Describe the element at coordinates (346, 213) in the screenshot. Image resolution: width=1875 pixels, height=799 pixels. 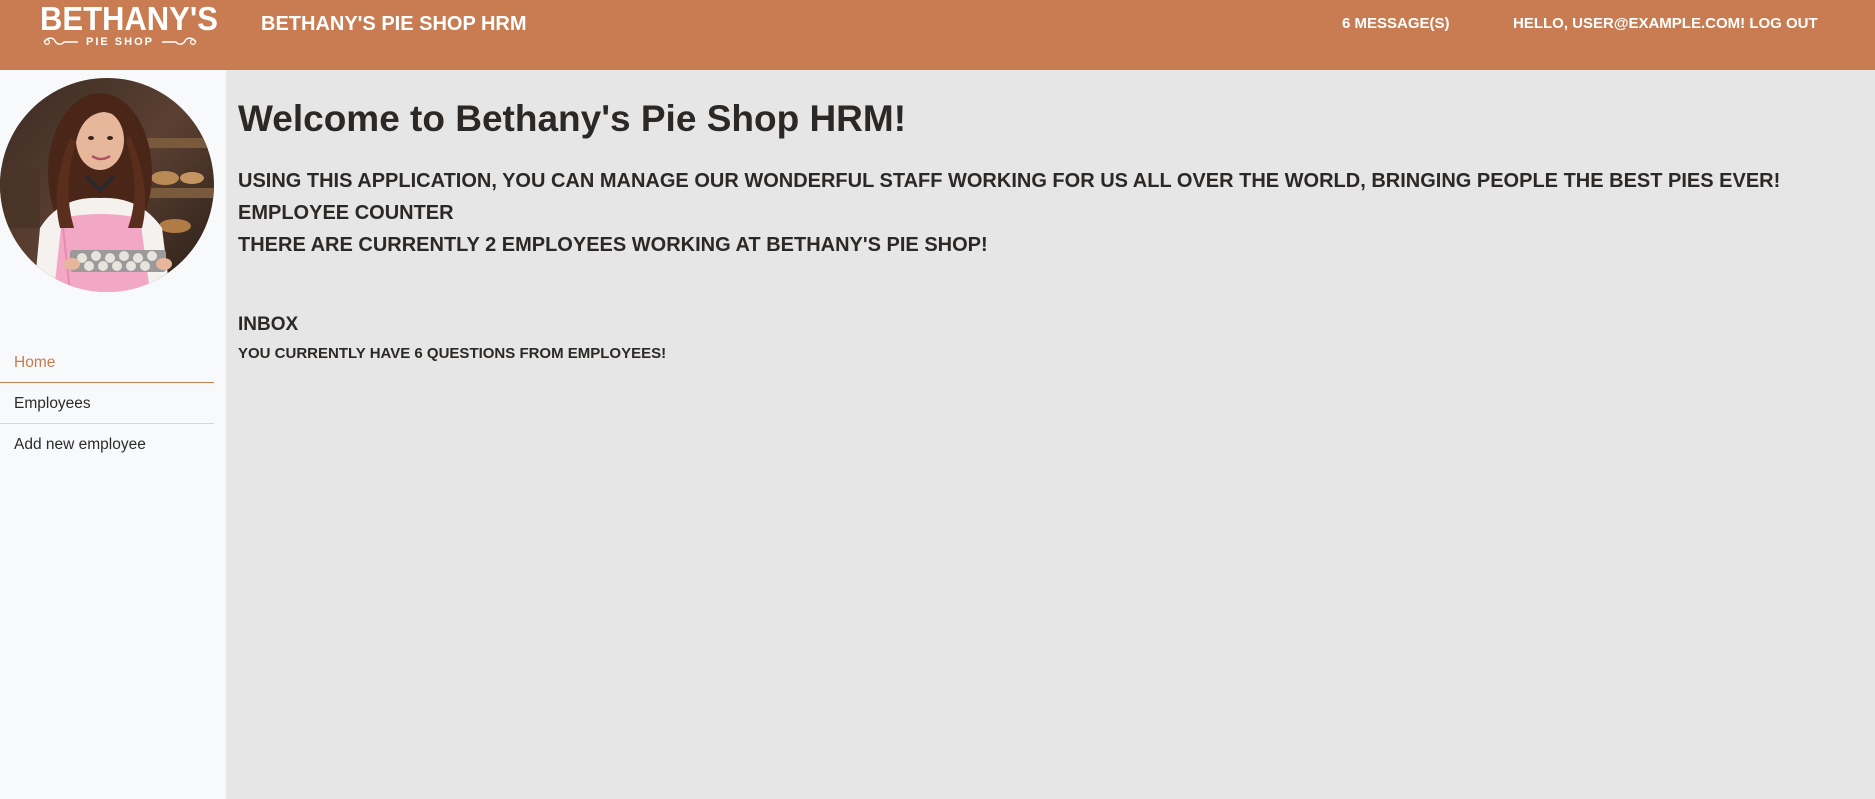
I see `employee-counter-heading: EMPLOYEE COUNTER` at that location.